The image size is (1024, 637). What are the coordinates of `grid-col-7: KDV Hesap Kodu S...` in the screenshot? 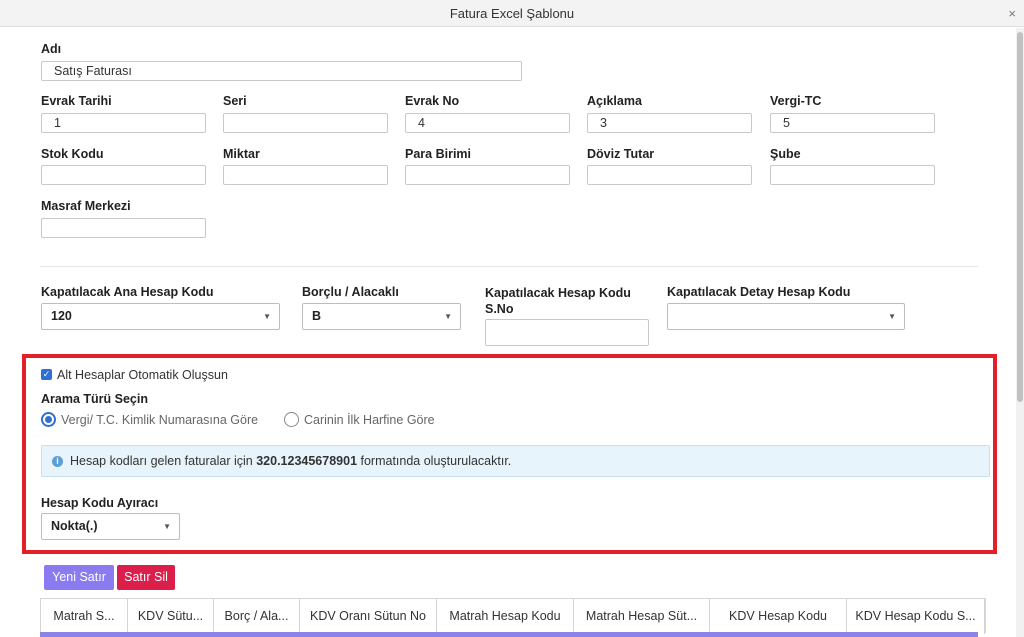 It's located at (916, 616).